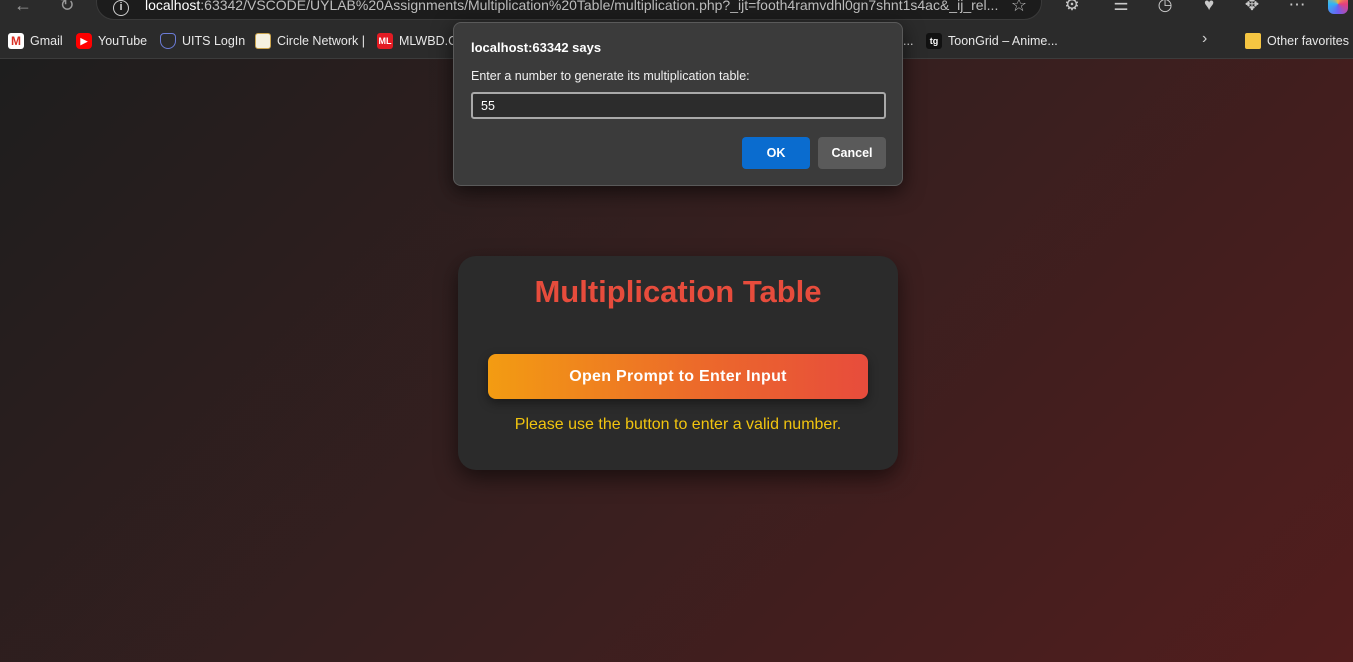  Describe the element at coordinates (168, 41) in the screenshot. I see `uits-icon` at that location.